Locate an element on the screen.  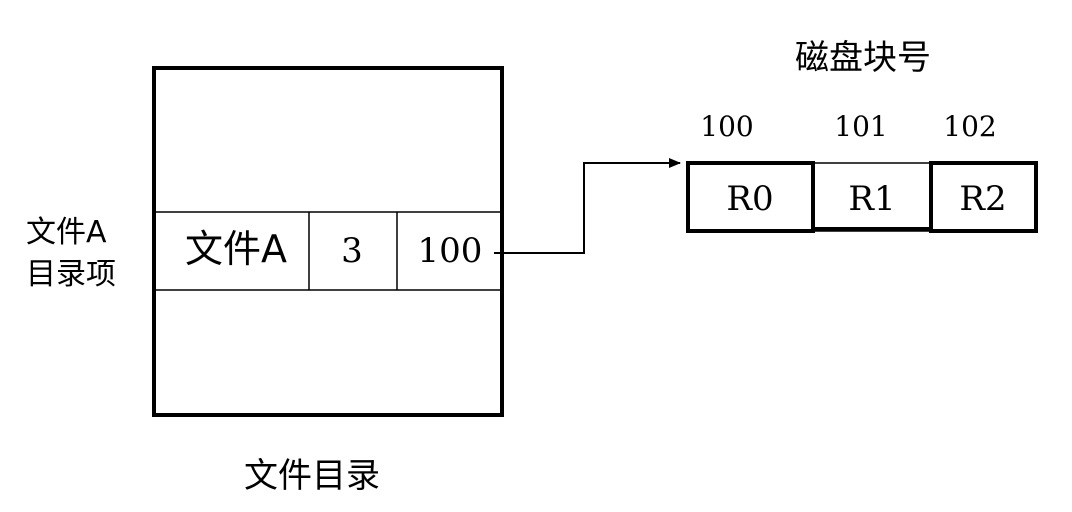
block-number-101: 101 is located at coordinates (860, 126).